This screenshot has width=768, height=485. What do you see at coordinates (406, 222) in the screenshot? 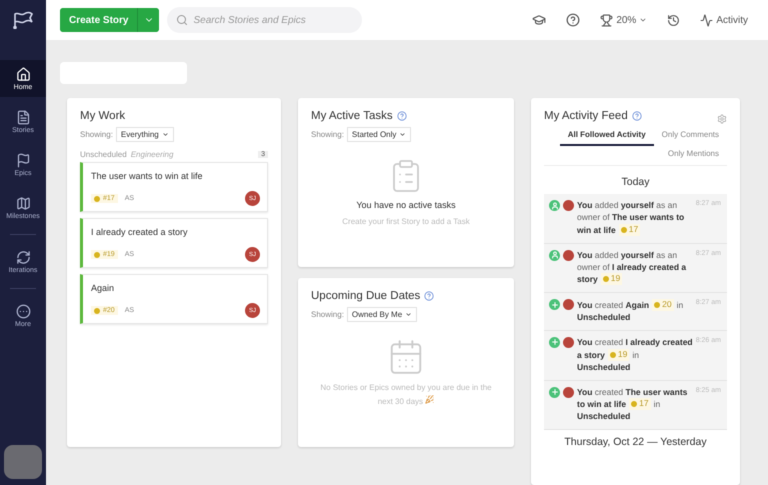
I see `empty-hint: Create your first Story to add a Task` at bounding box center [406, 222].